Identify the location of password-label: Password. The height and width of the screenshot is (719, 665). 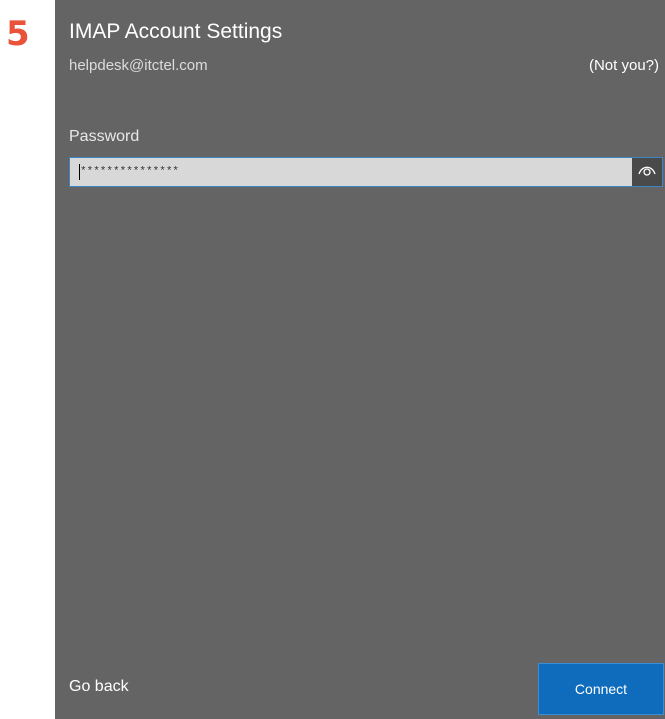
(104, 136).